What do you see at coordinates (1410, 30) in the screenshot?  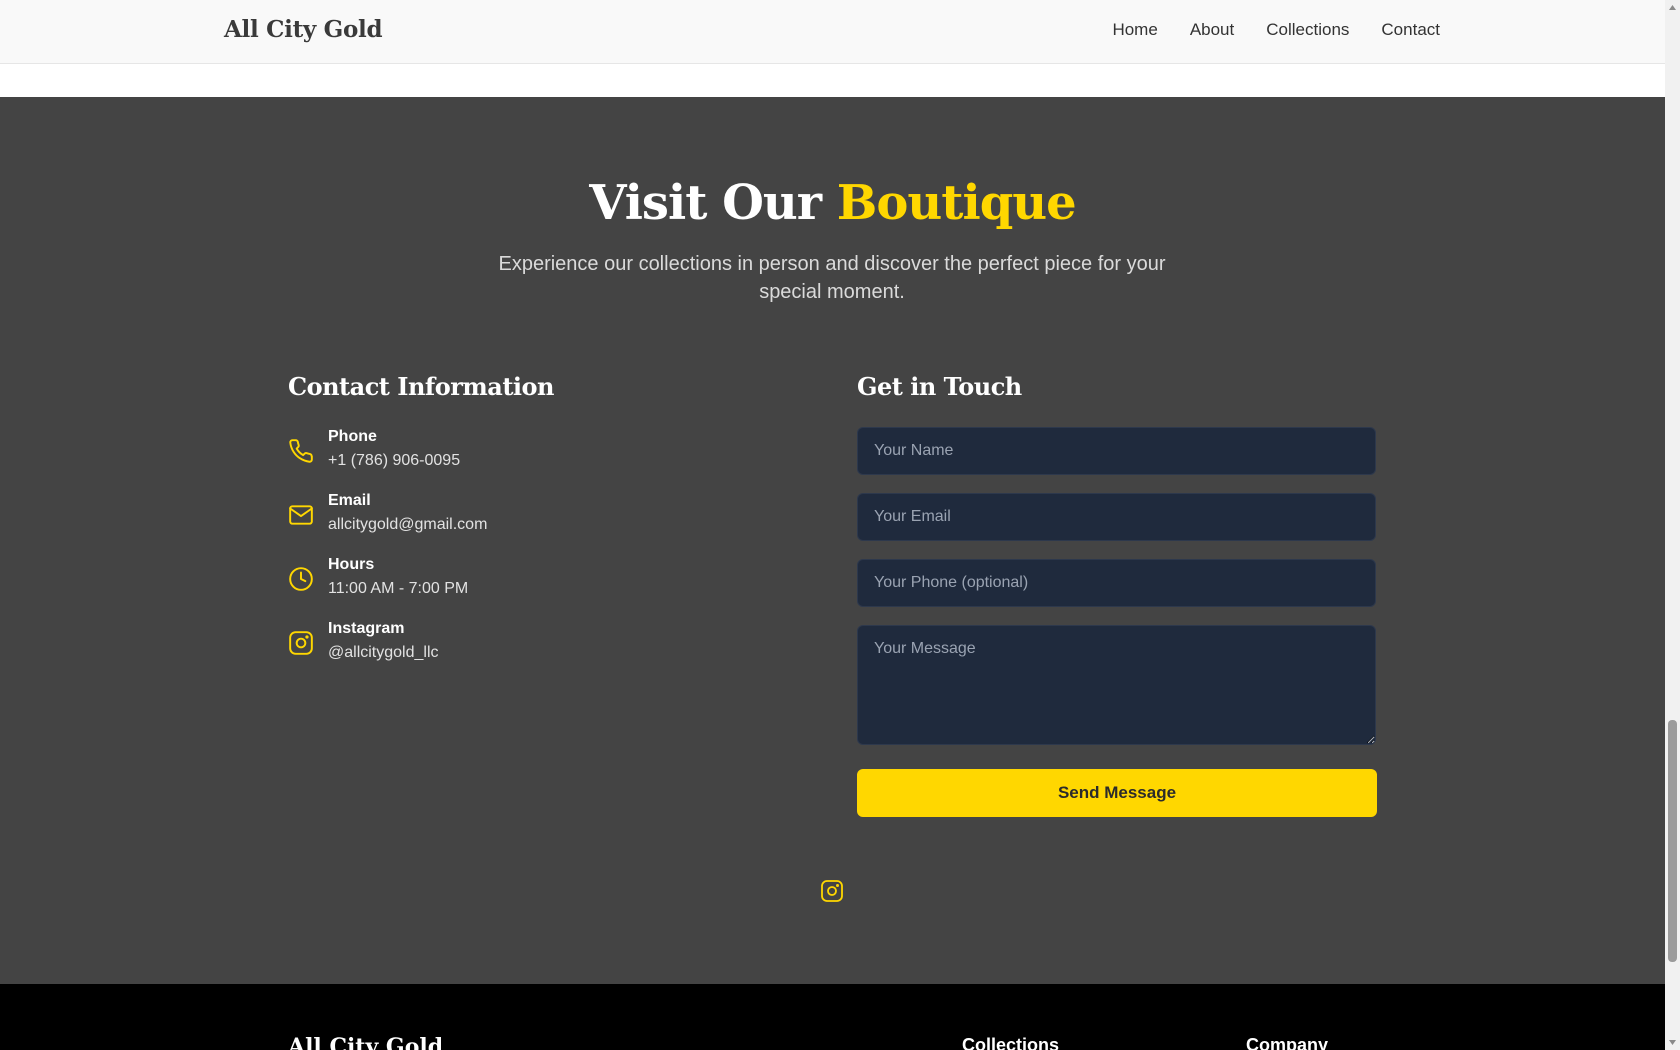 I see `nav-link-contact: Contact` at bounding box center [1410, 30].